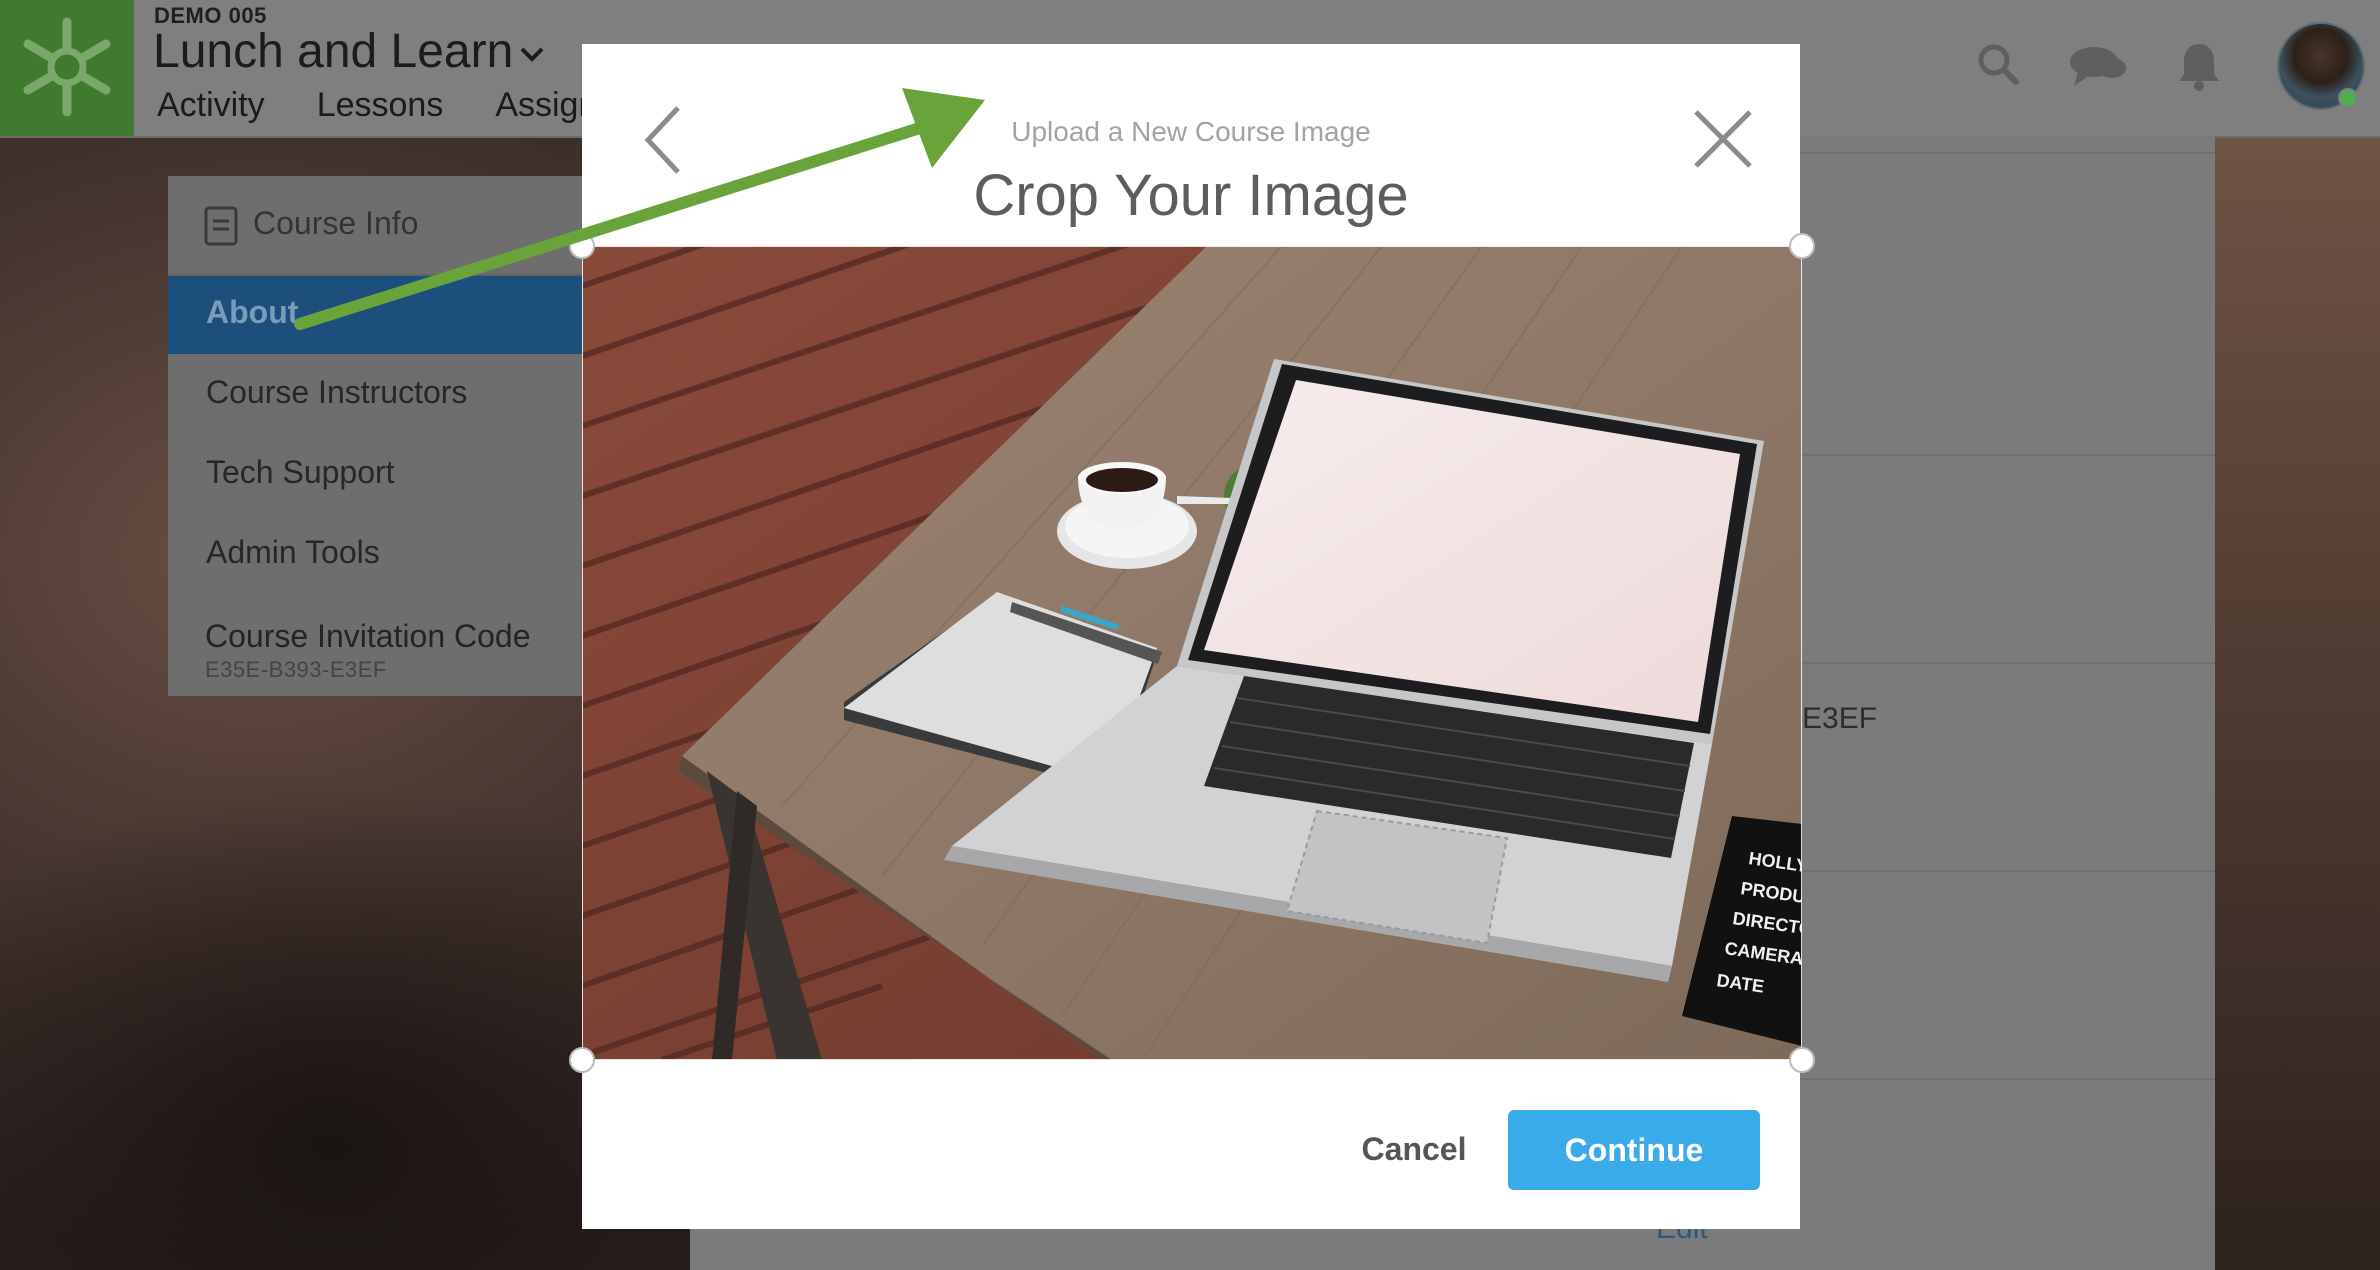  What do you see at coordinates (582, 246) in the screenshot?
I see `crop-handle-top-left` at bounding box center [582, 246].